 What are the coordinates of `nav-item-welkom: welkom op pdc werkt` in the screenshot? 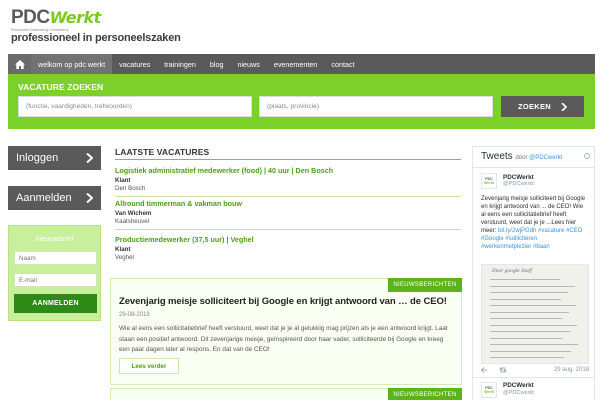 It's located at (72, 64).